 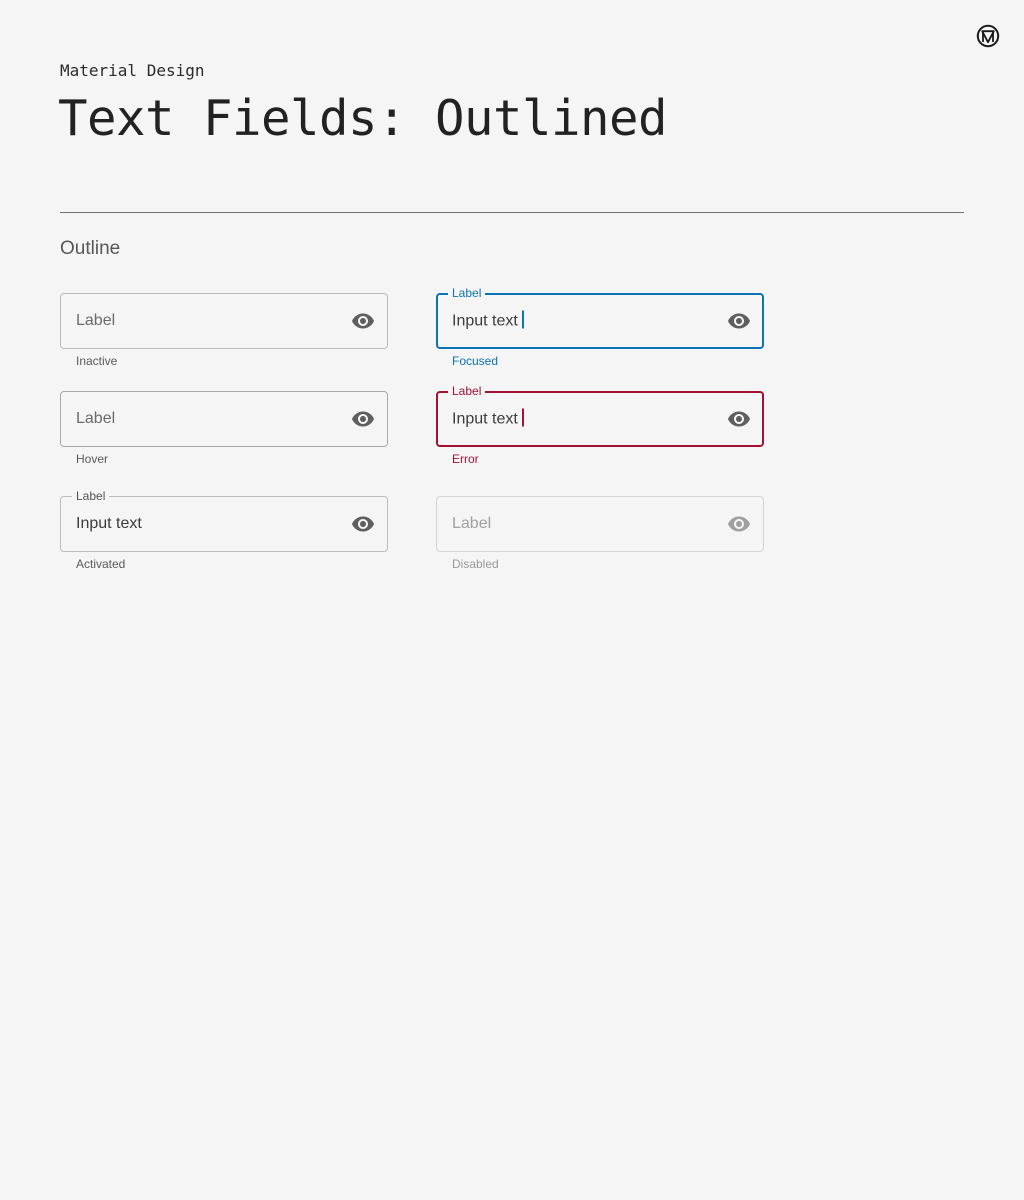 What do you see at coordinates (96, 320) in the screenshot?
I see `text-field-inactive-placeholder: Label` at bounding box center [96, 320].